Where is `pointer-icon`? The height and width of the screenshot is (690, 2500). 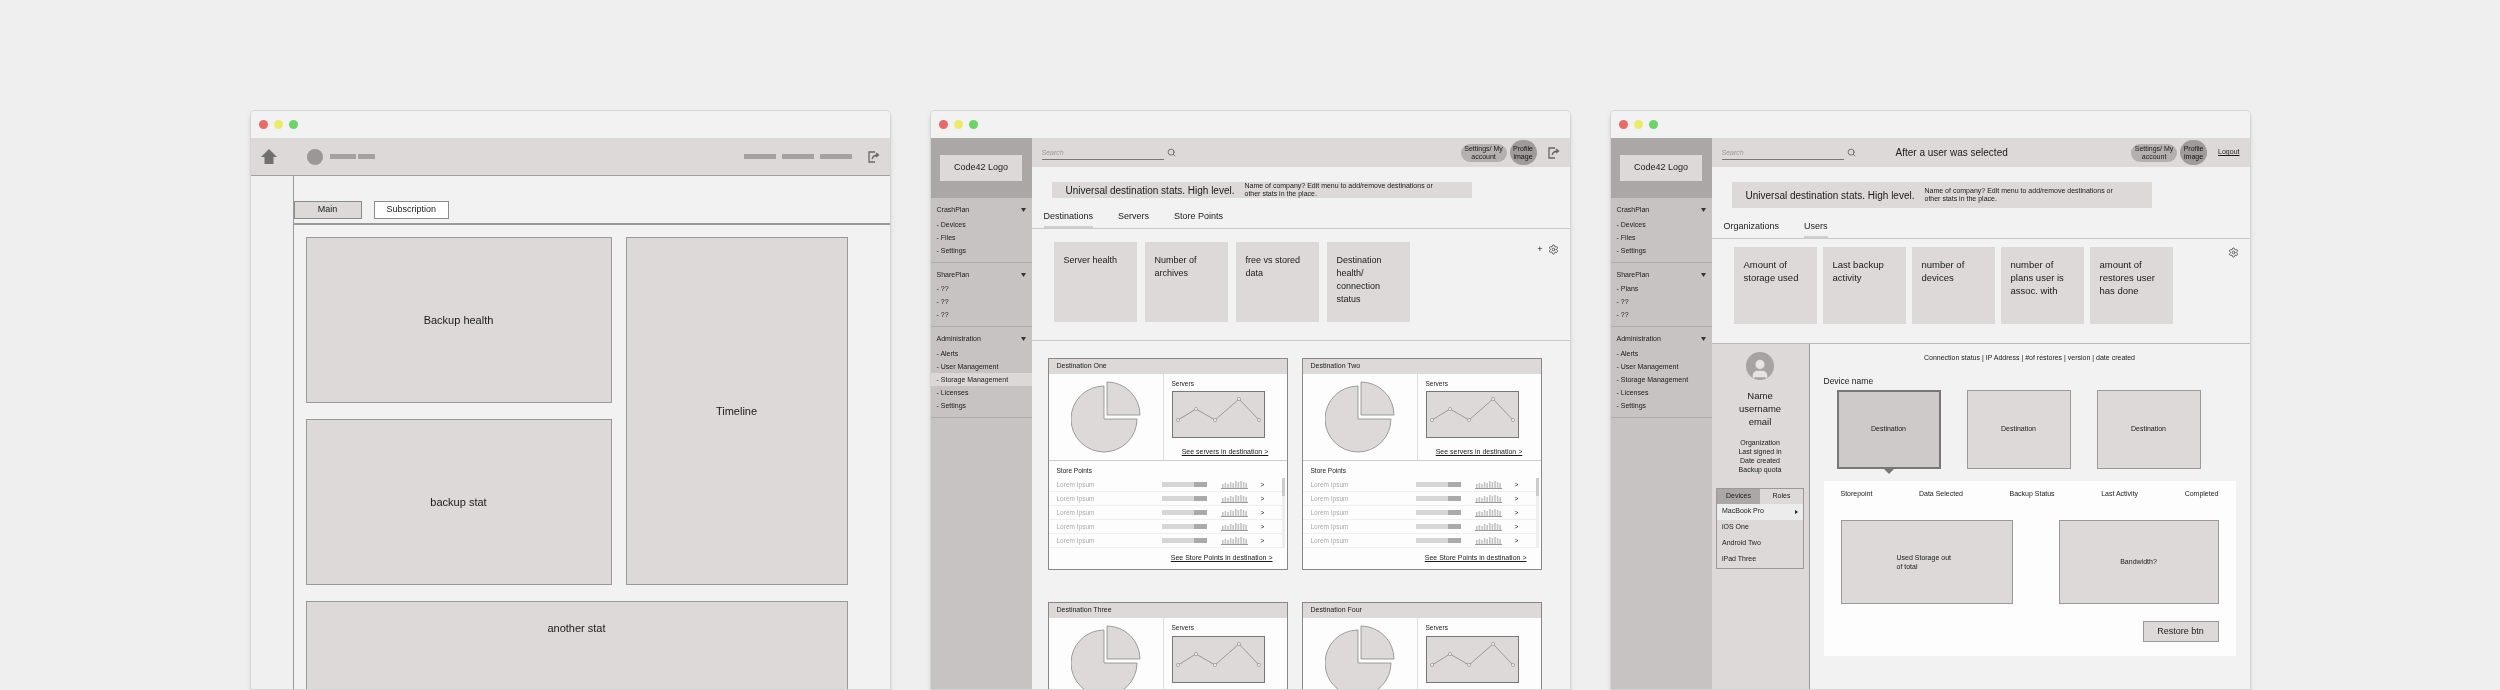 pointer-icon is located at coordinates (1888, 471).